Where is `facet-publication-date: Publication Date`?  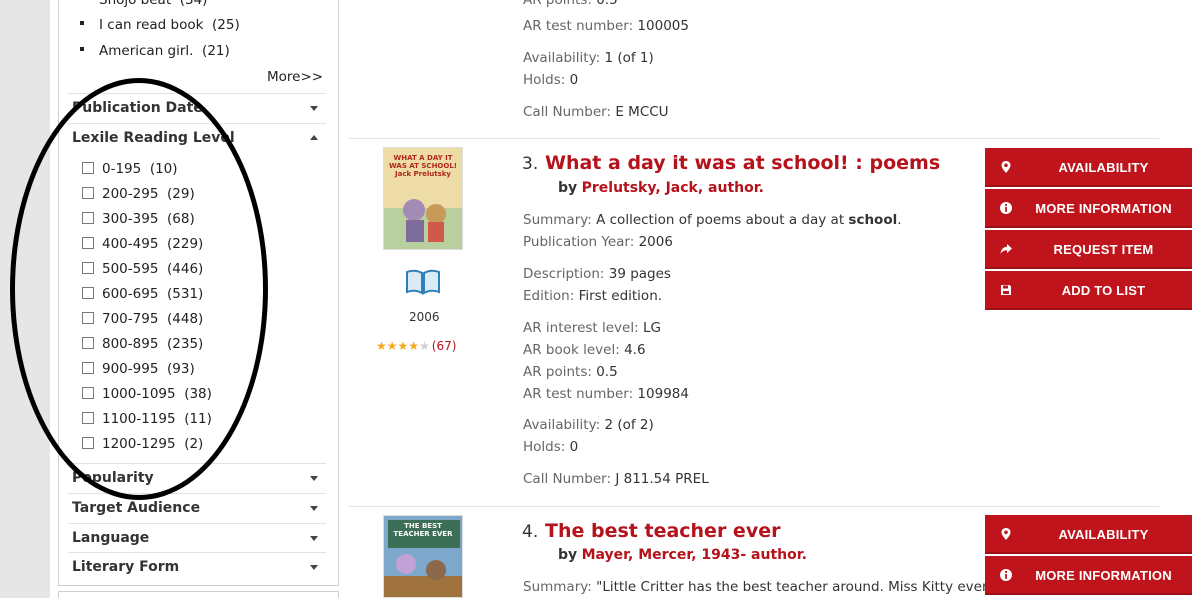
facet-publication-date: Publication Date is located at coordinates (197, 108).